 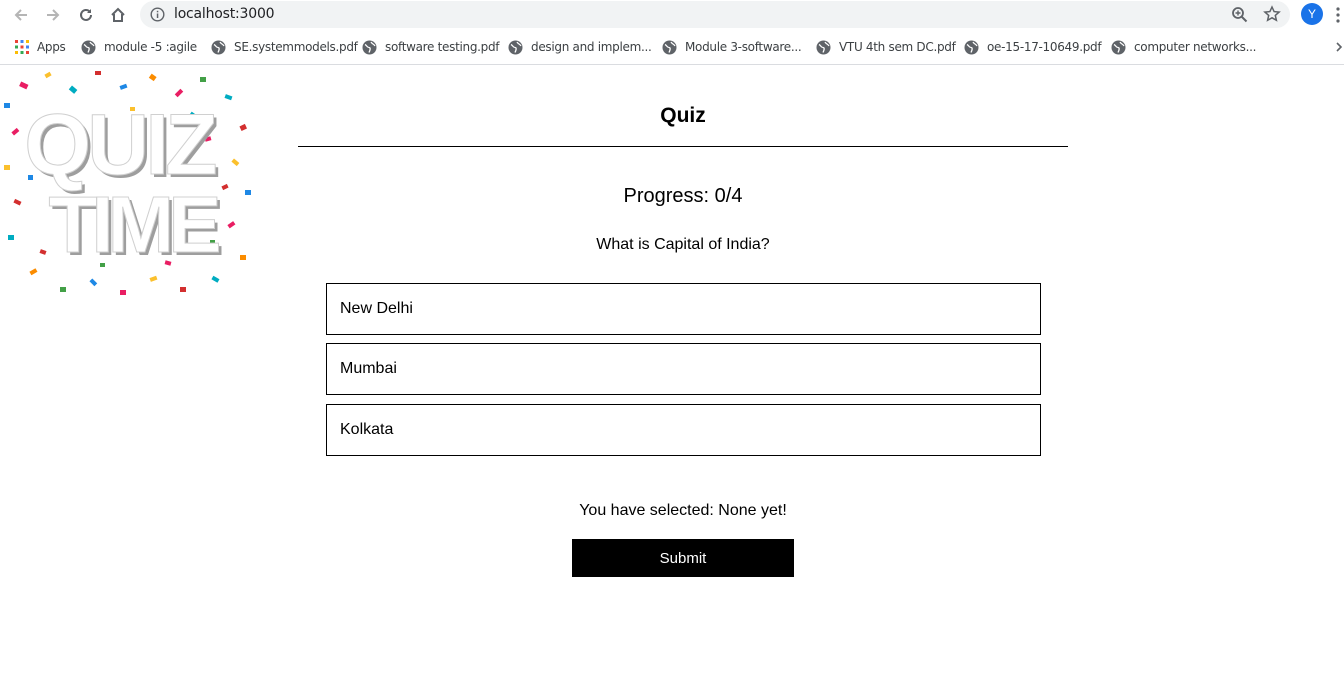 I want to click on home-icon, so click(x=118, y=14).